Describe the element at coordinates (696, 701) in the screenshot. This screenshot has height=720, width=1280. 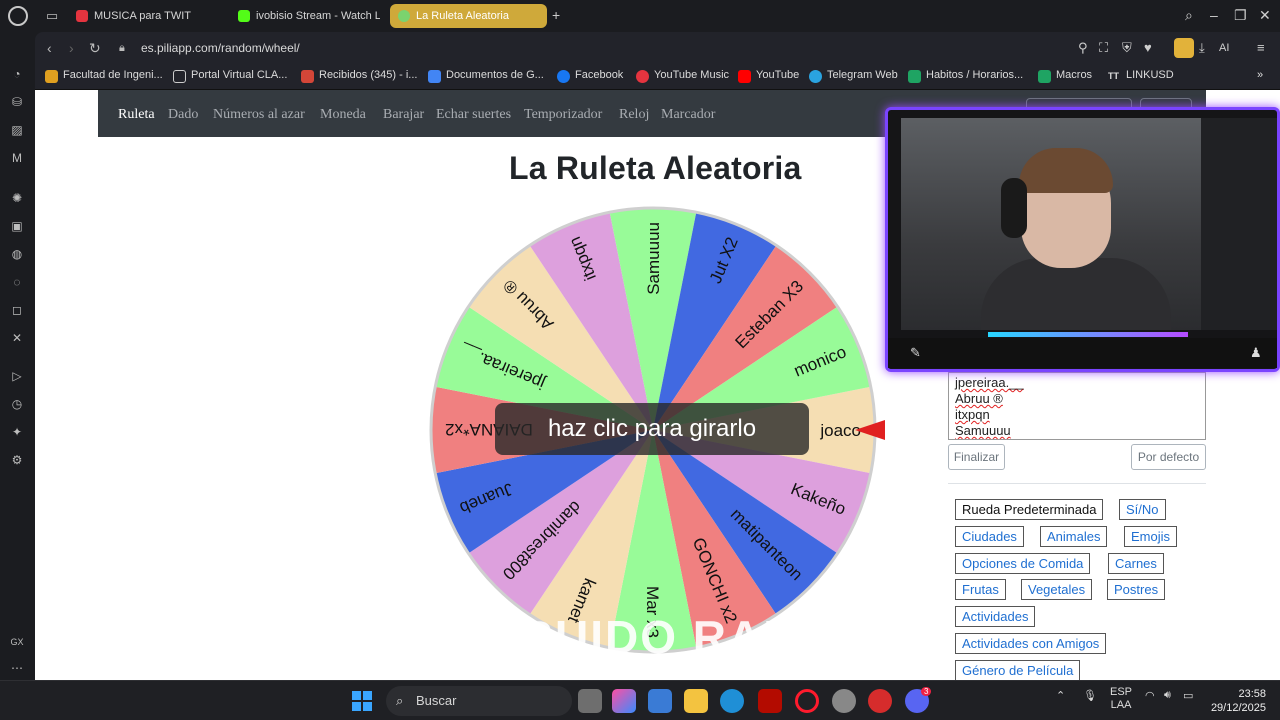
I see `file-explorer-icon` at that location.